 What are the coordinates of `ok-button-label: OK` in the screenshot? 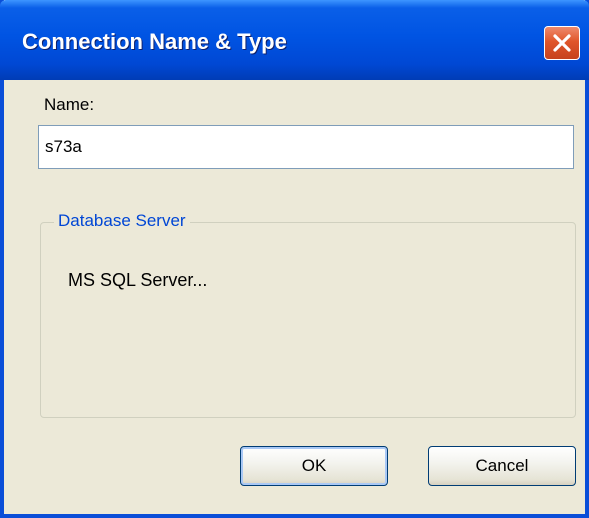 It's located at (314, 465).